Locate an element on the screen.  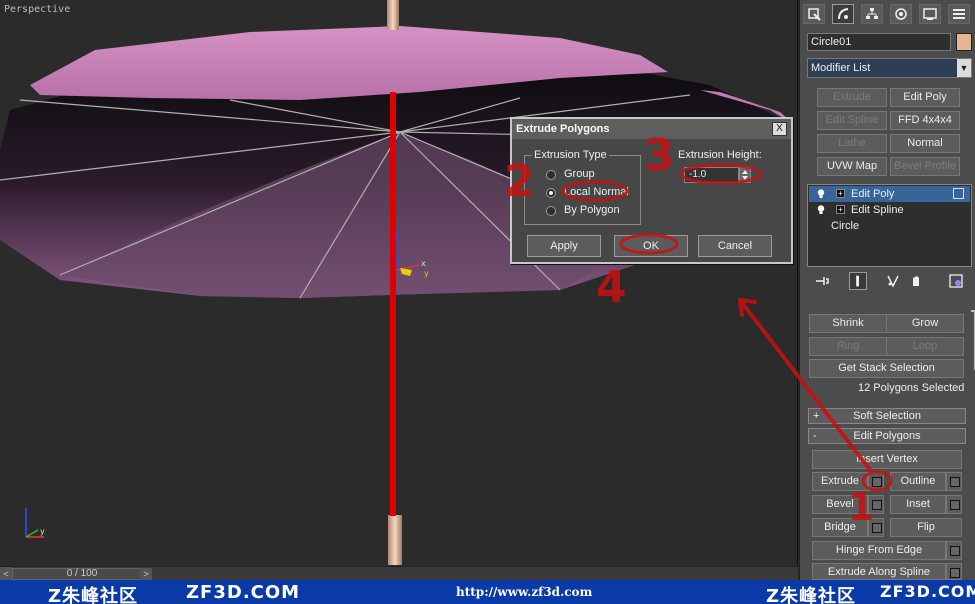
cancel-button: Cancel is located at coordinates (735, 246).